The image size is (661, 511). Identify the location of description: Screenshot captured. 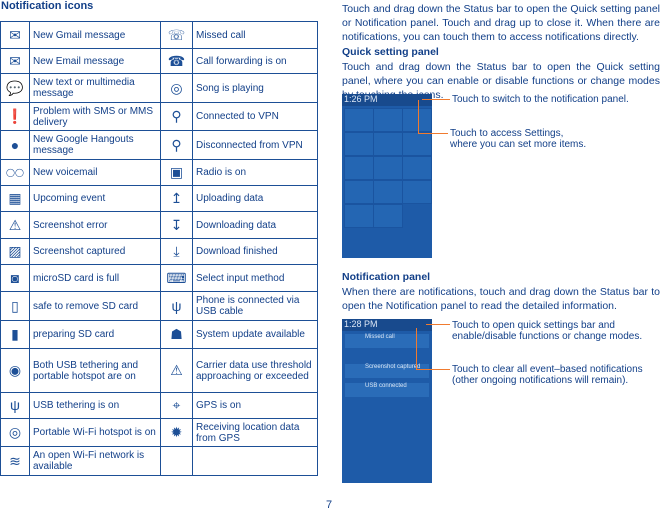
(95, 251).